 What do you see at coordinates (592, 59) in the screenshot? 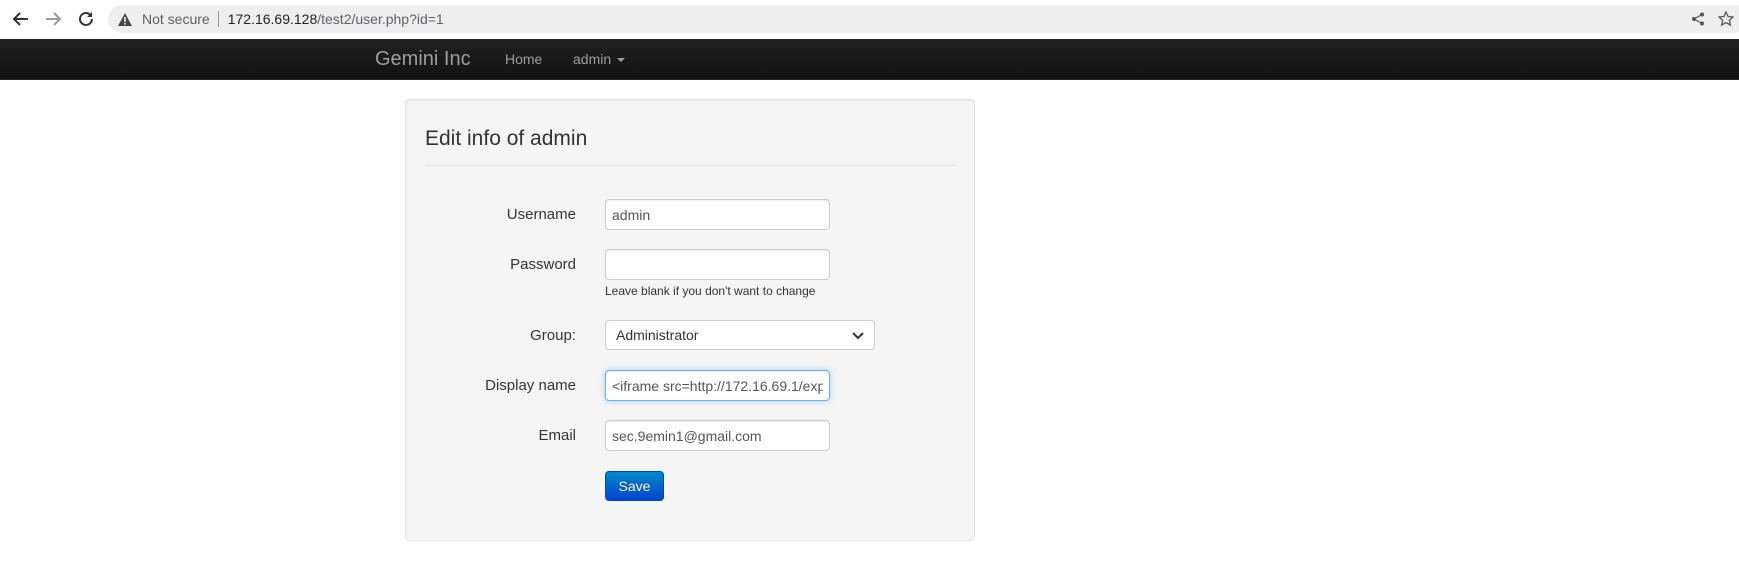
I see `user-menu-label: admin` at bounding box center [592, 59].